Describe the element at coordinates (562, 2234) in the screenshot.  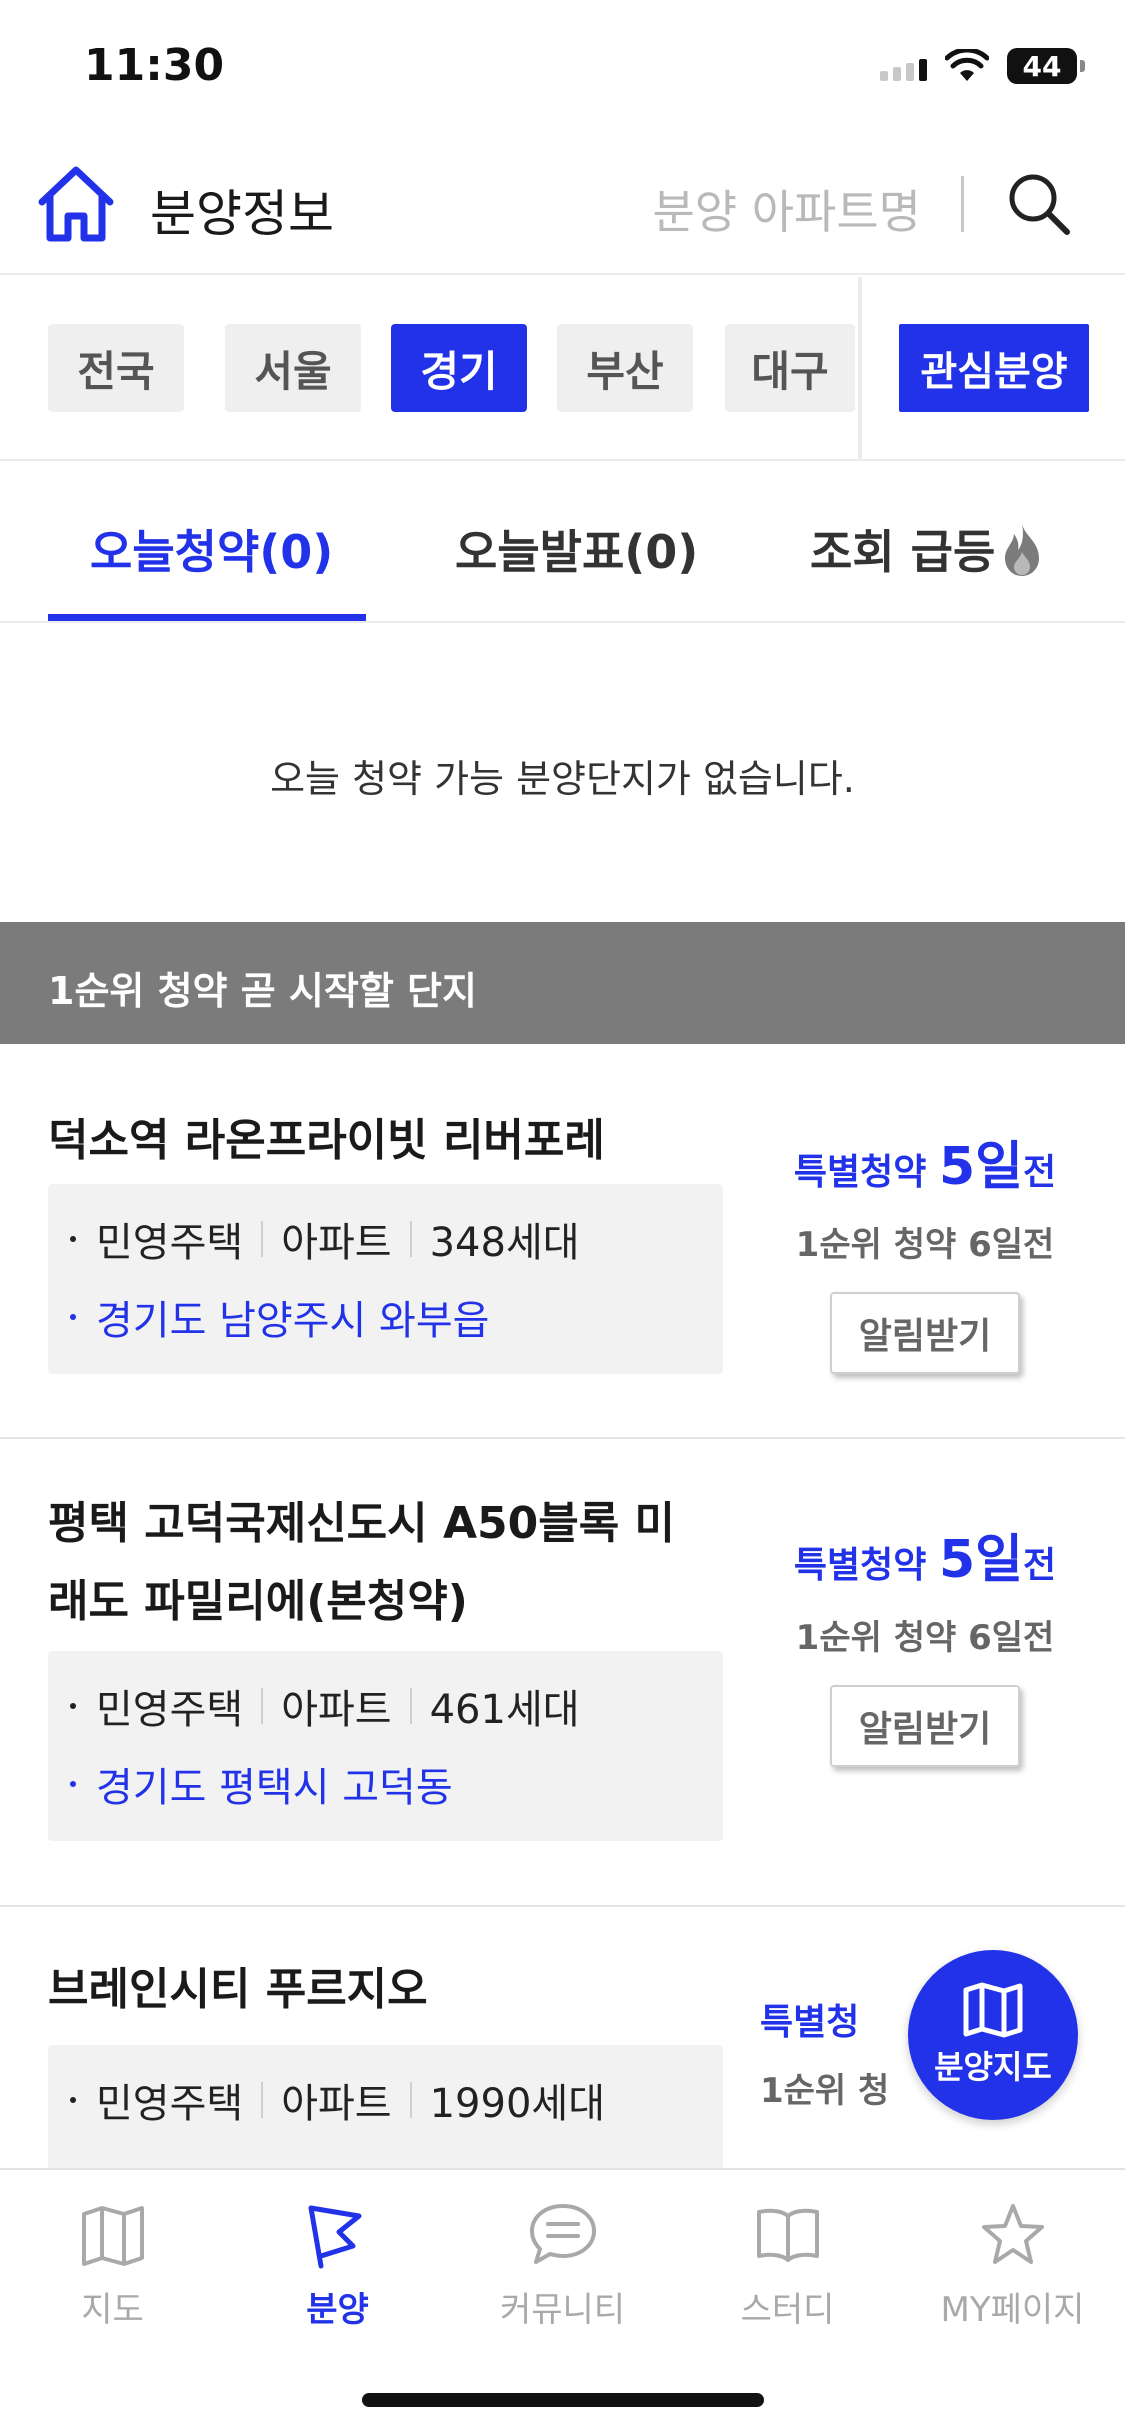
I see `chat-bubble-icon` at that location.